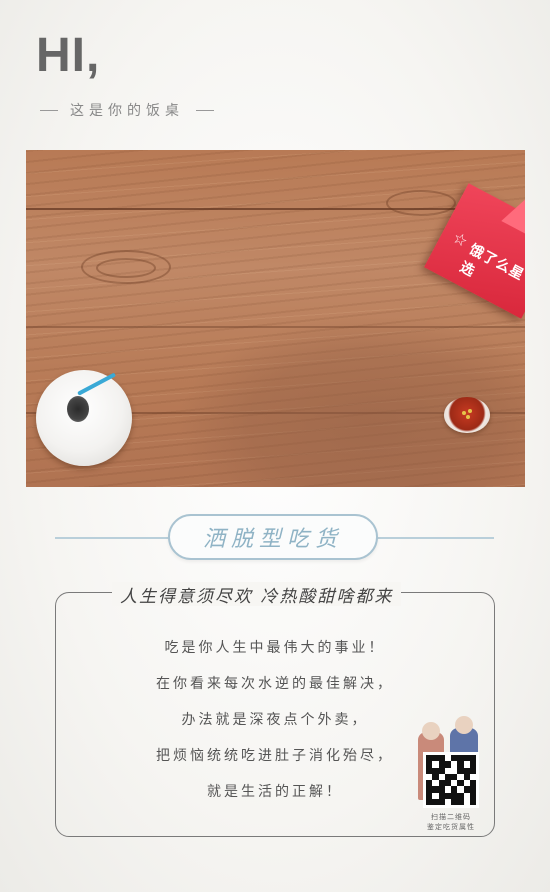 The width and height of the screenshot is (550, 892). I want to click on subtitle-dash-left, so click(49, 110).